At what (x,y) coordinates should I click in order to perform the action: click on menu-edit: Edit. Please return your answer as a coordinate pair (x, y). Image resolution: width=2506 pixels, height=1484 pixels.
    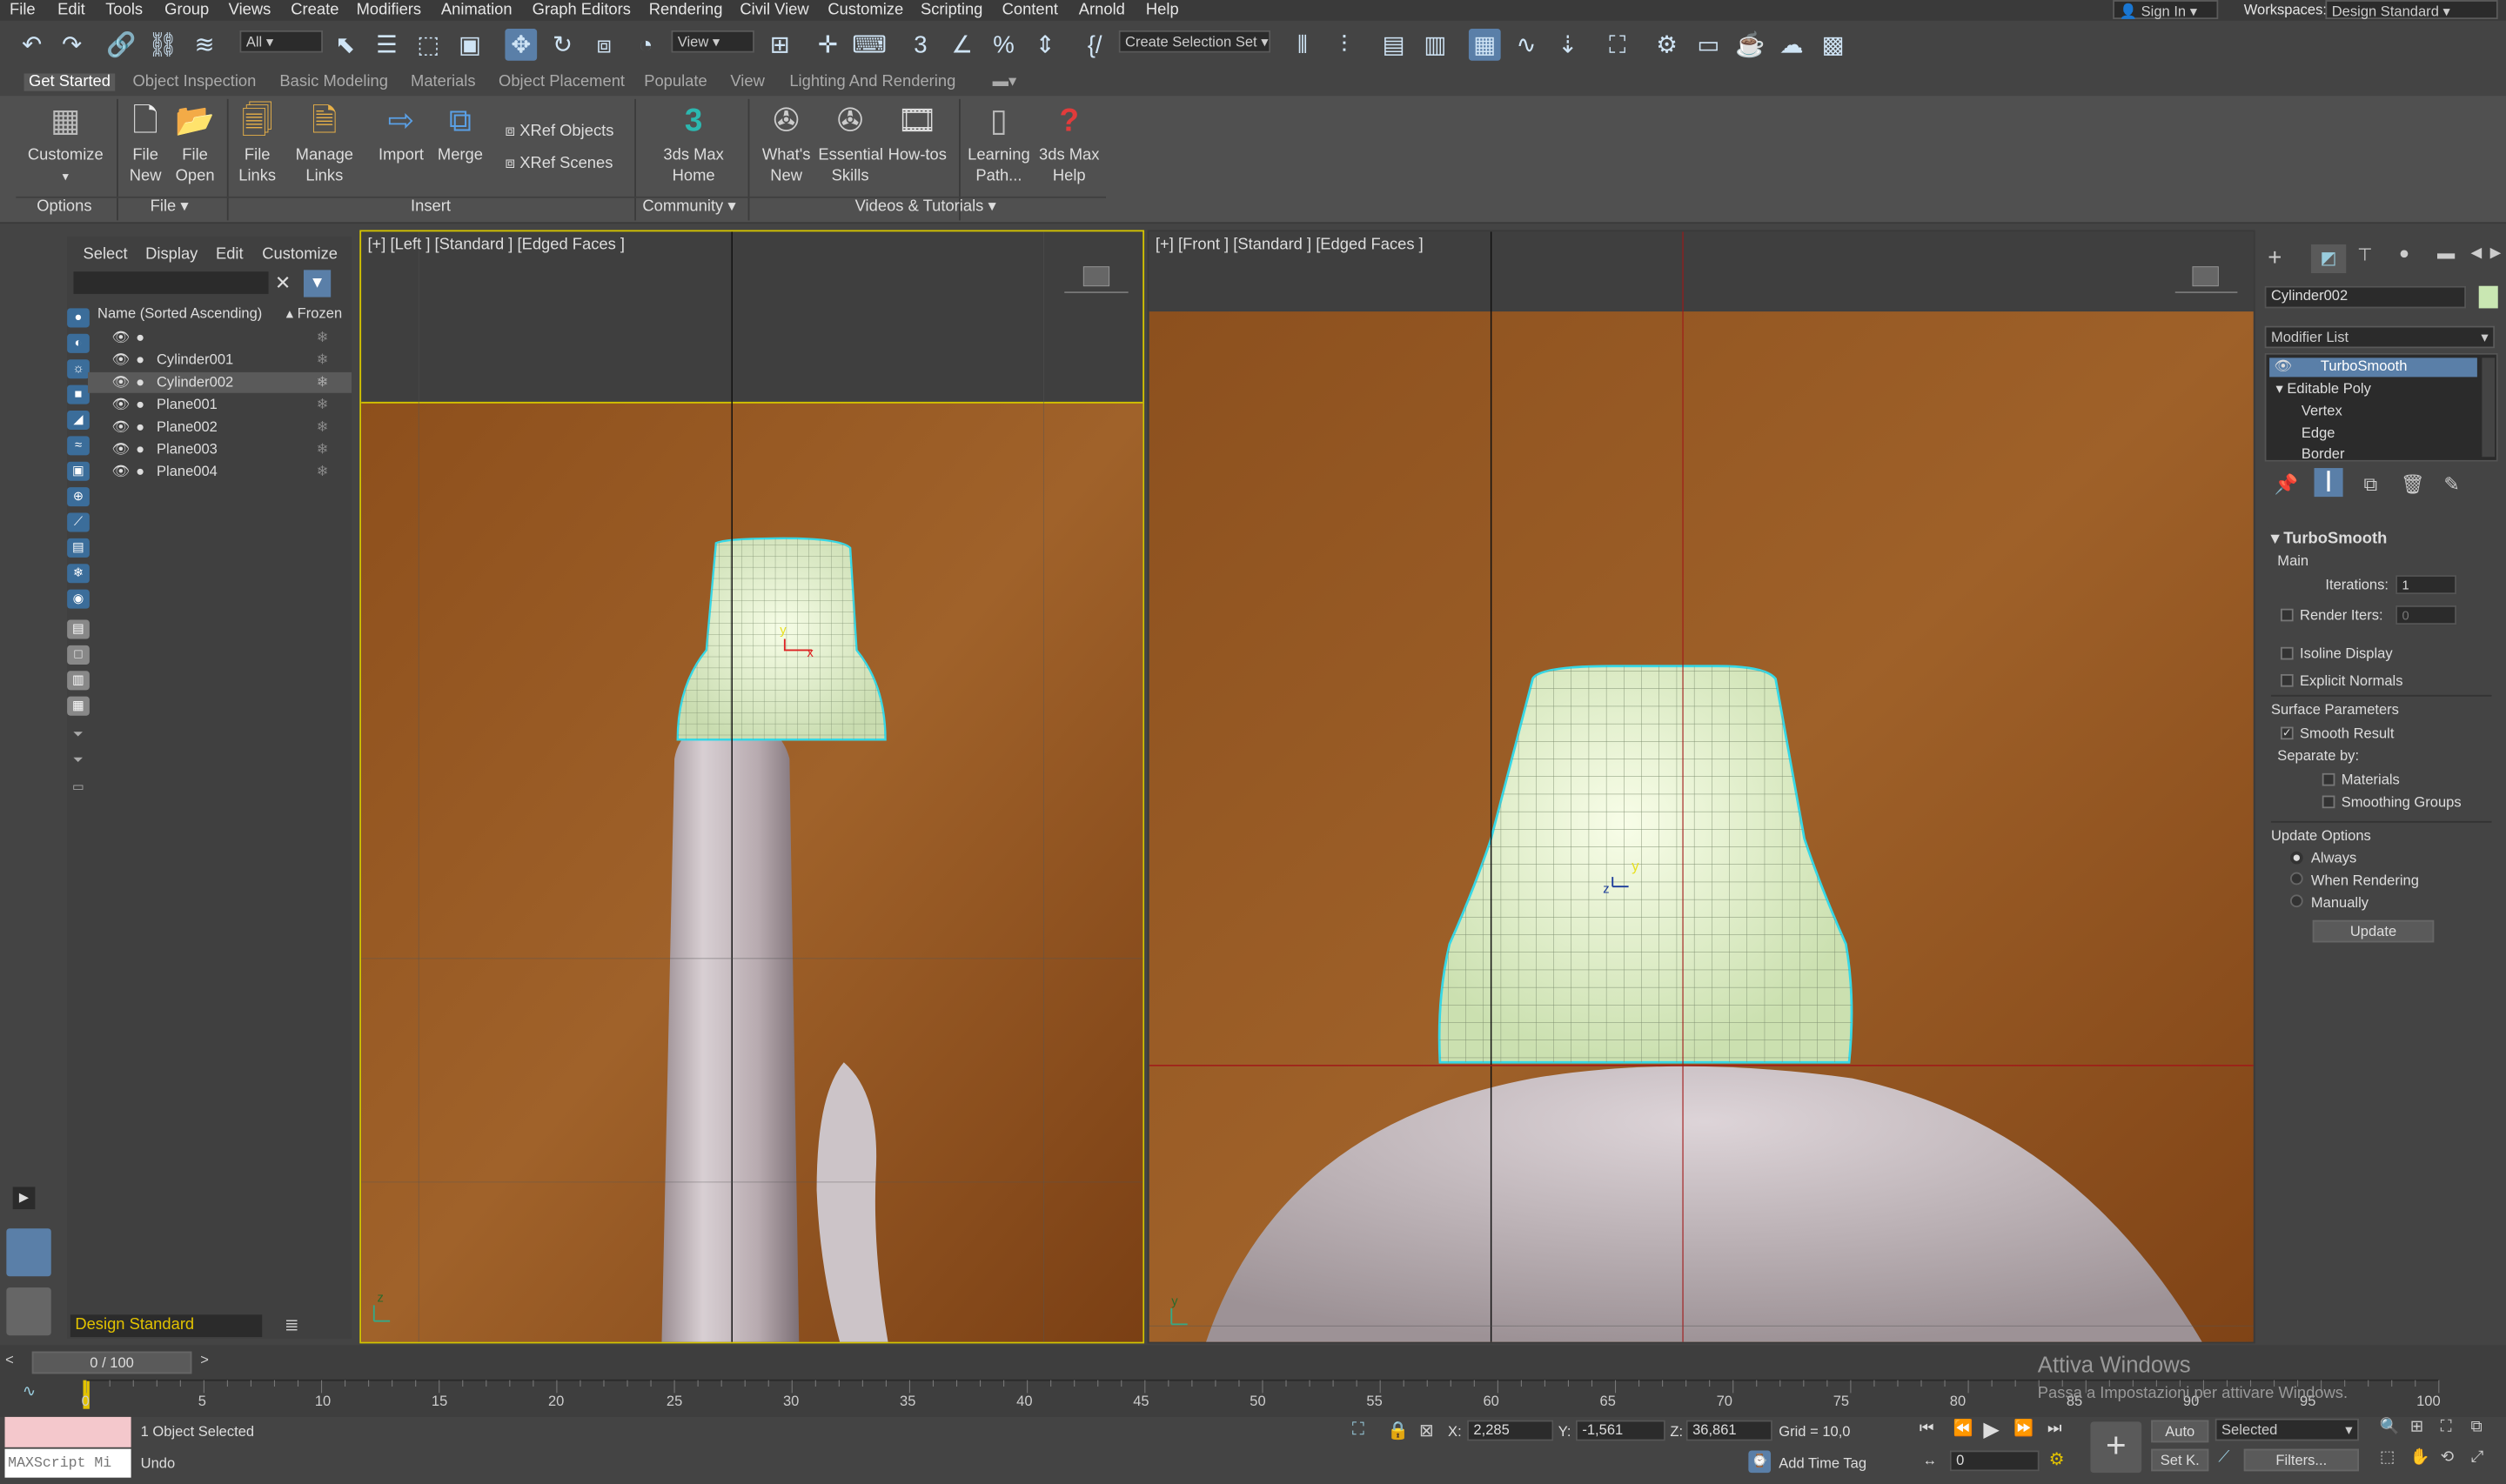
    Looking at the image, I should click on (71, 10).